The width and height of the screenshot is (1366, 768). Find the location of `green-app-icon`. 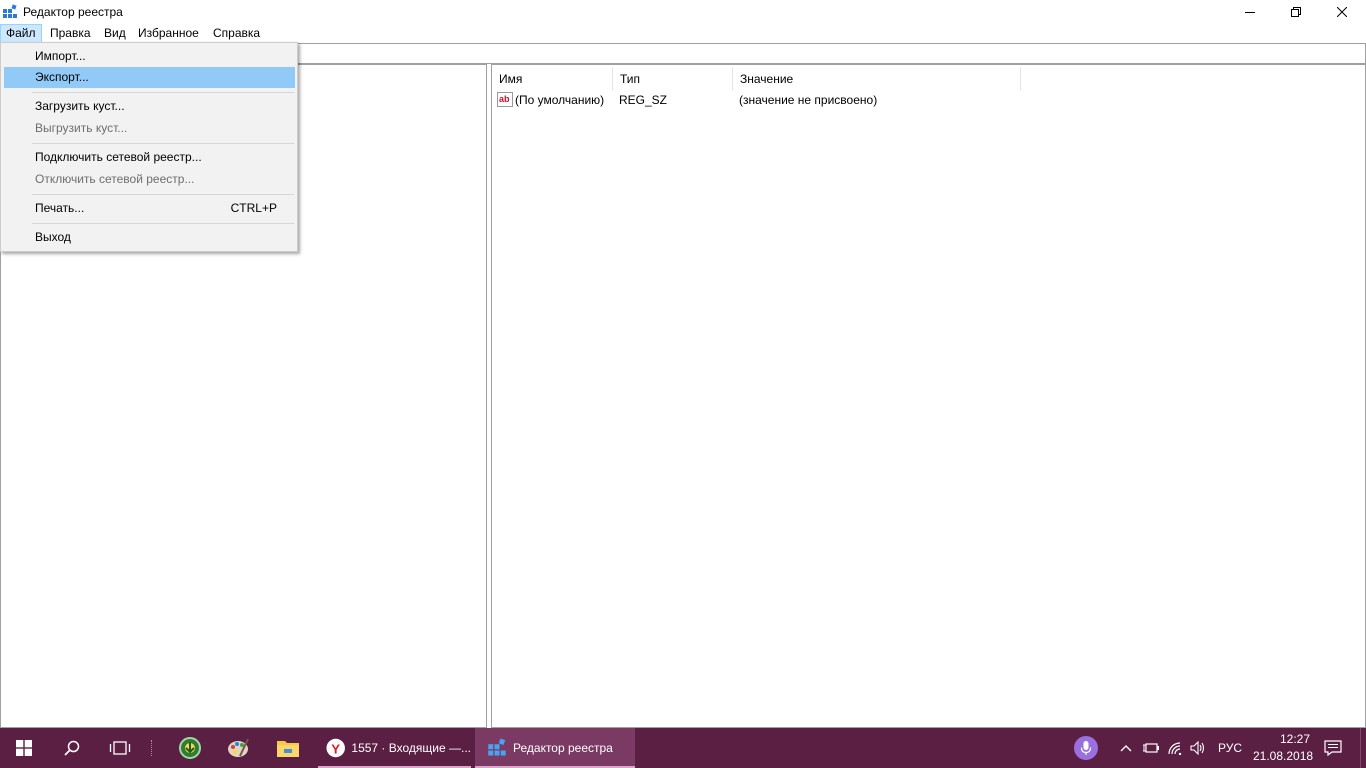

green-app-icon is located at coordinates (190, 748).